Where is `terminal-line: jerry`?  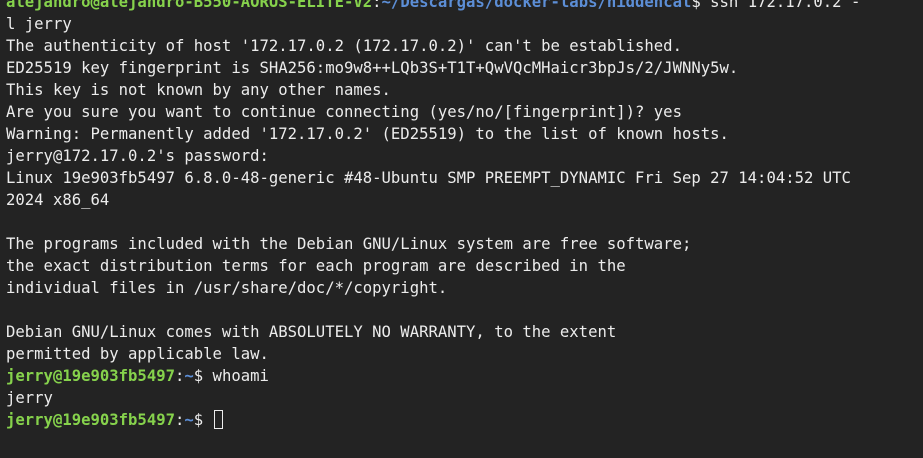 terminal-line: jerry is located at coordinates (29, 398).